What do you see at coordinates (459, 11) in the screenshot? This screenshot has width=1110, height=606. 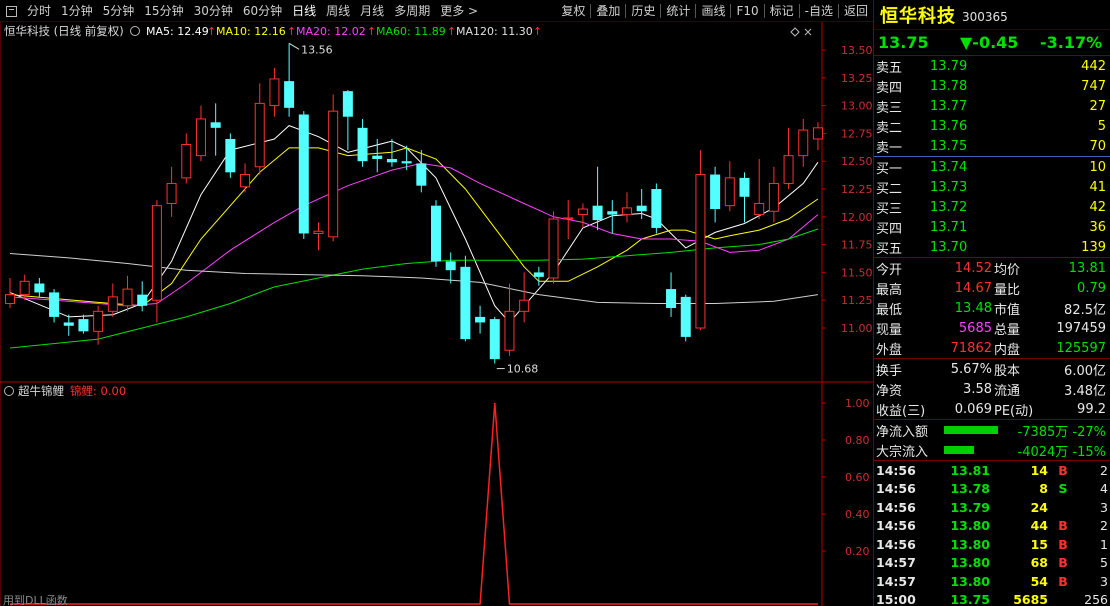 I see `period-tab: 更多 >` at bounding box center [459, 11].